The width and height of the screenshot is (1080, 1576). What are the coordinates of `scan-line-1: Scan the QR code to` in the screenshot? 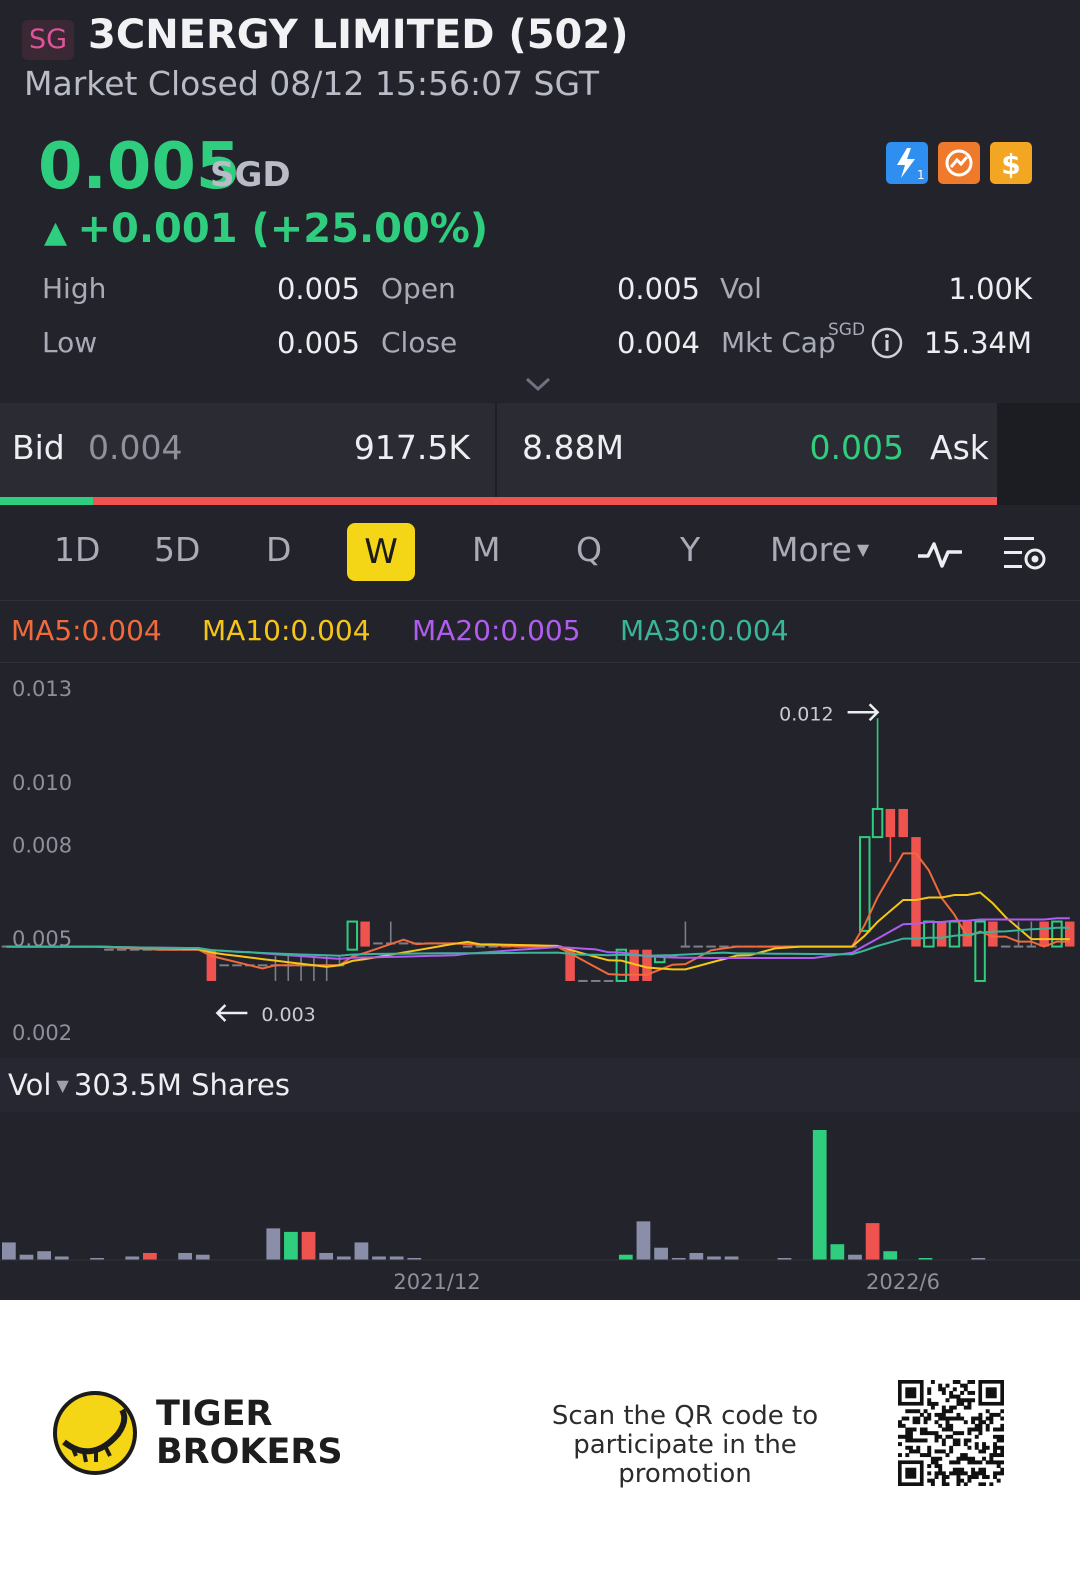 It's located at (685, 1416).